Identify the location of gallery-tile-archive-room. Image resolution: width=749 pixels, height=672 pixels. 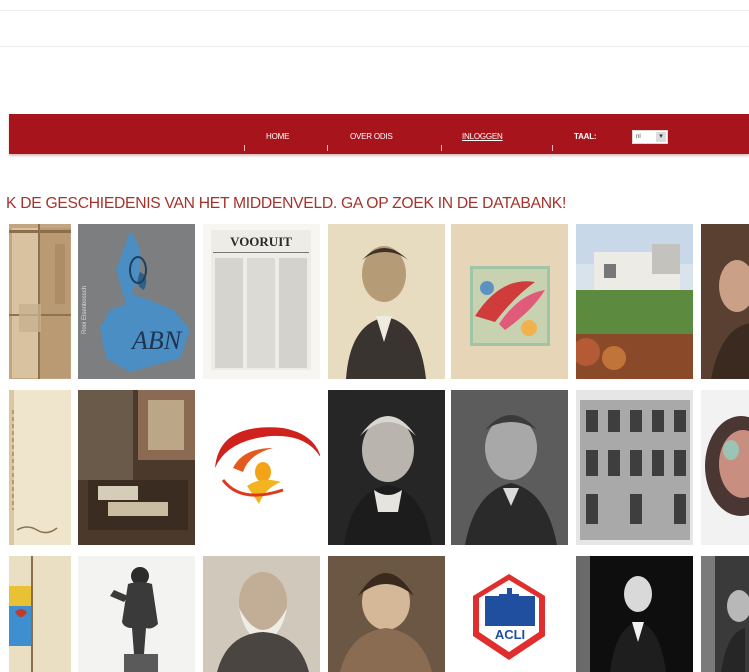
(136, 467).